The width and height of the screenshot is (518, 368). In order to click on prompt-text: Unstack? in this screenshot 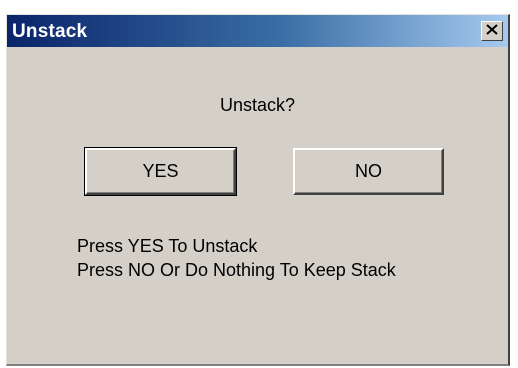, I will do `click(257, 105)`.